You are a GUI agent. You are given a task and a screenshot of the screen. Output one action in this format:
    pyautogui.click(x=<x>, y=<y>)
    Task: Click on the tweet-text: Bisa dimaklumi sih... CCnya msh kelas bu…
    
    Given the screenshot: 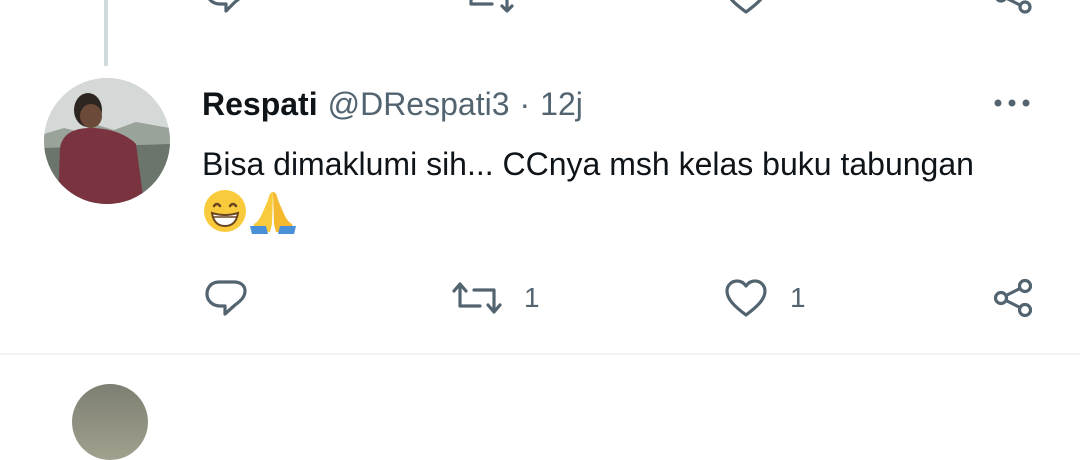 What is the action you would take?
    pyautogui.click(x=588, y=164)
    